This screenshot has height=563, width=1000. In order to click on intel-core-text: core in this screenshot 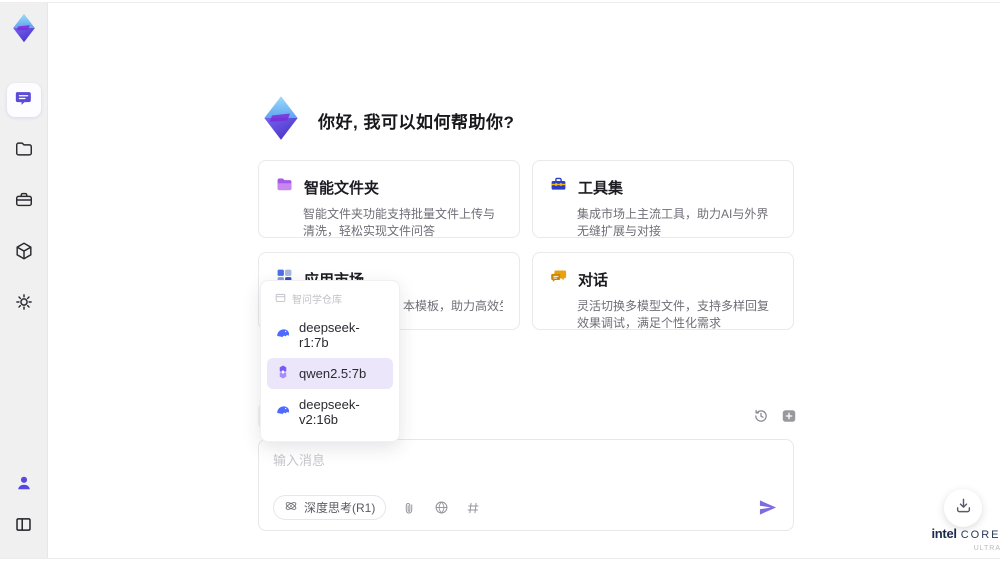, I will do `click(980, 535)`.